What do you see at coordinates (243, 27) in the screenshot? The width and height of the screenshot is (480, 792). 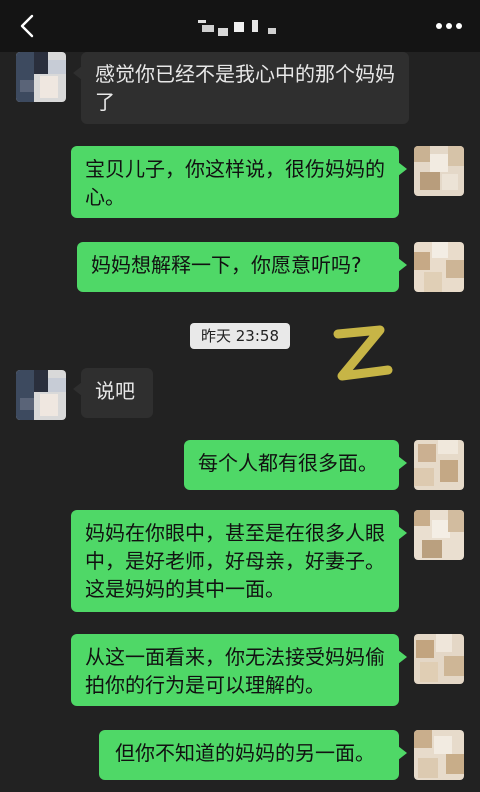 I see `contact-name-redacted` at bounding box center [243, 27].